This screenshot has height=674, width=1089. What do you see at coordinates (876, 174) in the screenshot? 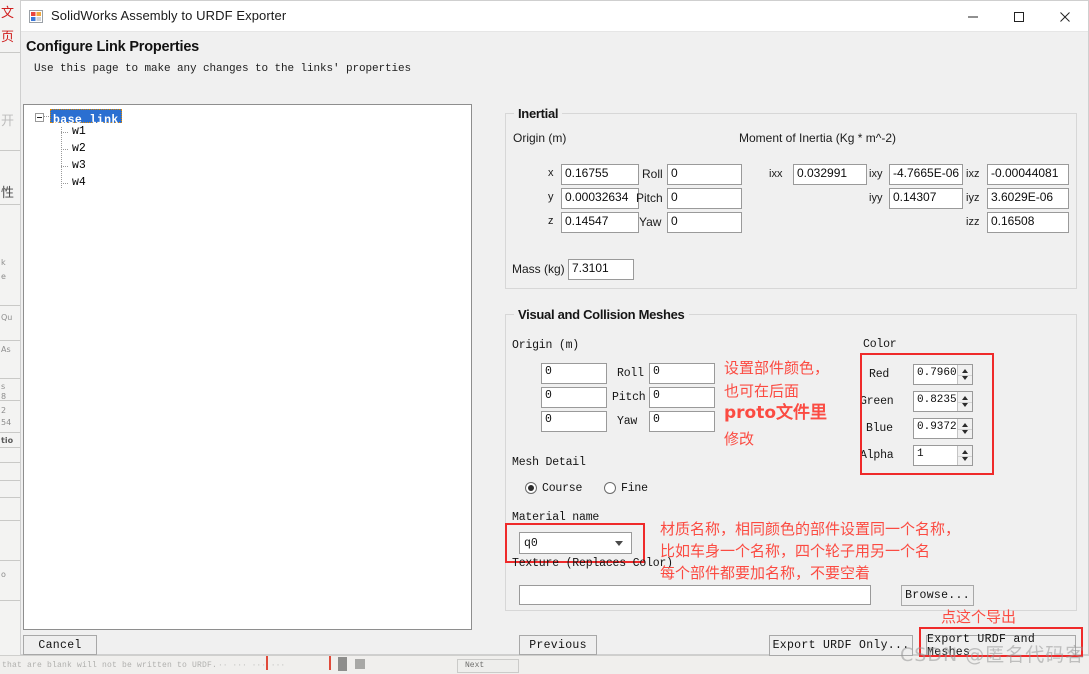
I see `ixy-label: ixy` at bounding box center [876, 174].